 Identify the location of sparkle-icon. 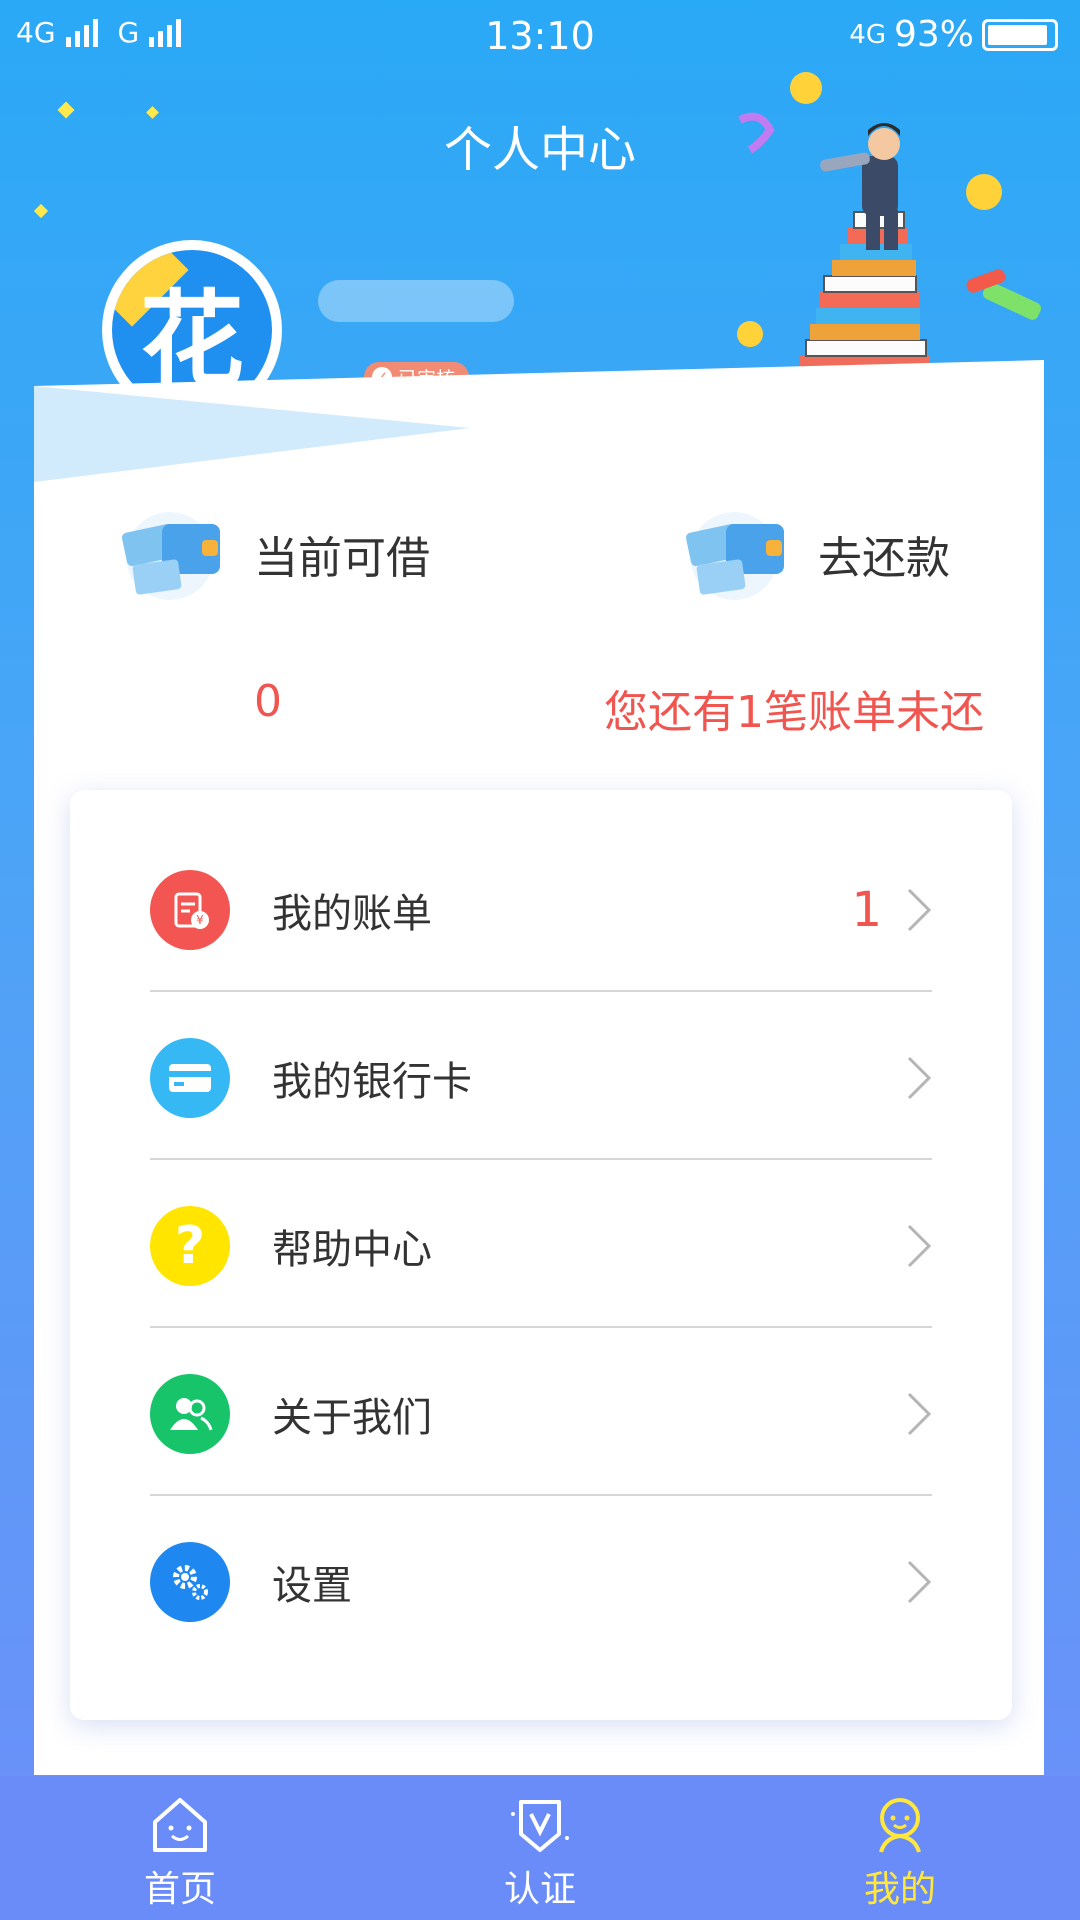
(41, 211).